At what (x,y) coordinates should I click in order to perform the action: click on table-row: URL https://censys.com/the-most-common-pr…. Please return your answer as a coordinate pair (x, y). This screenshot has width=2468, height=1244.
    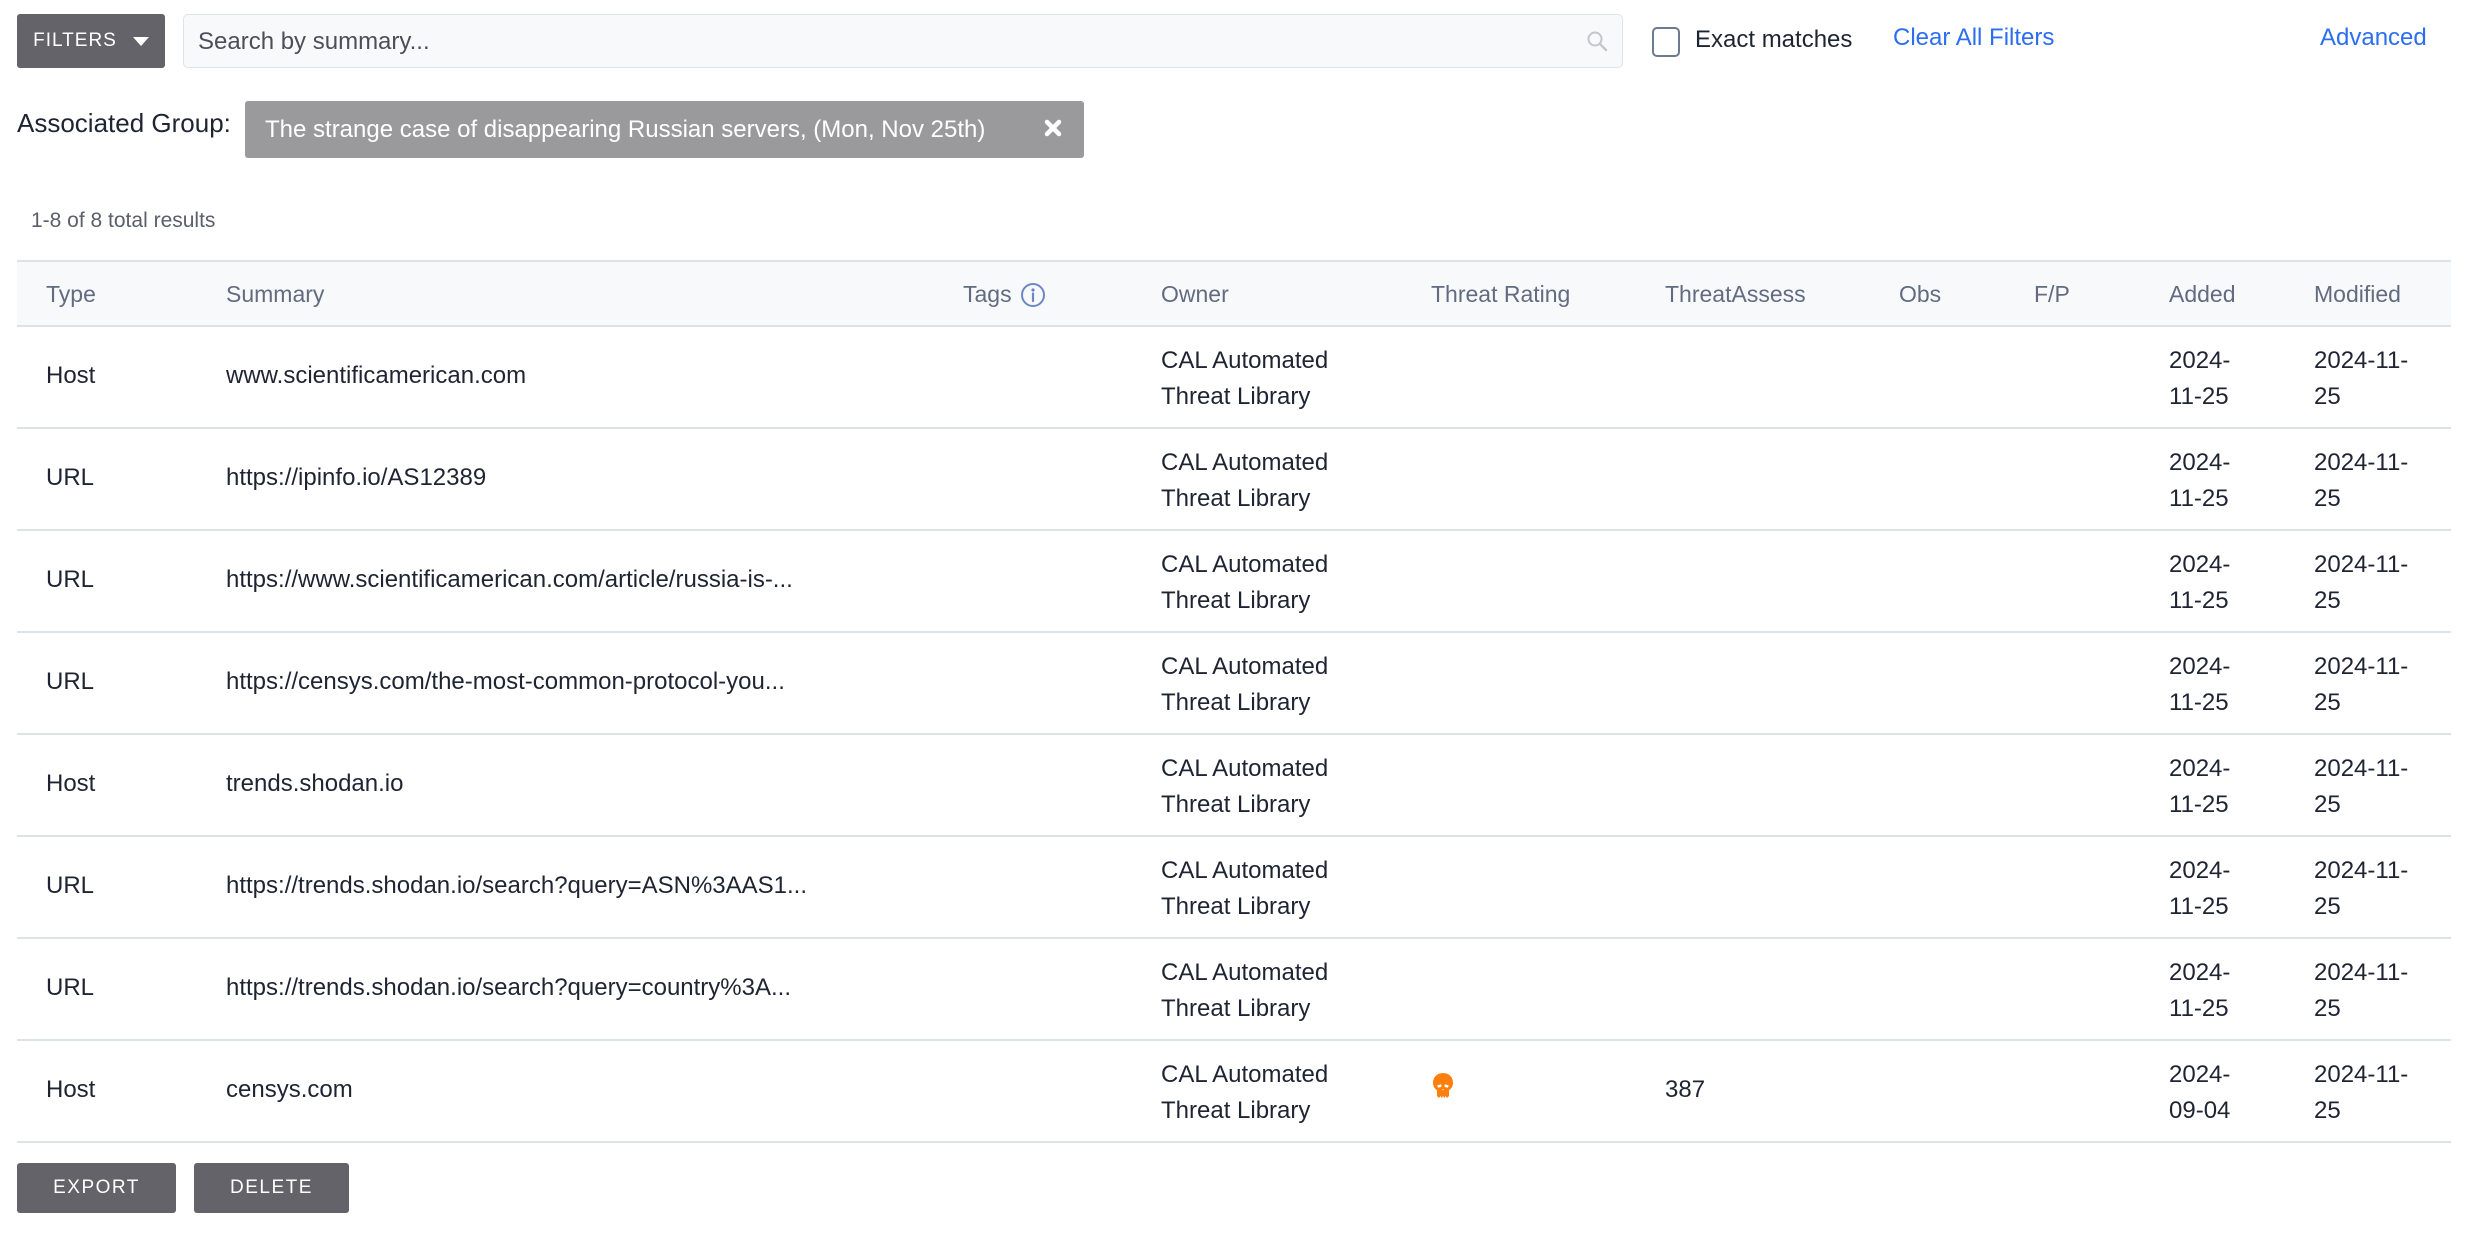
    Looking at the image, I should click on (1234, 684).